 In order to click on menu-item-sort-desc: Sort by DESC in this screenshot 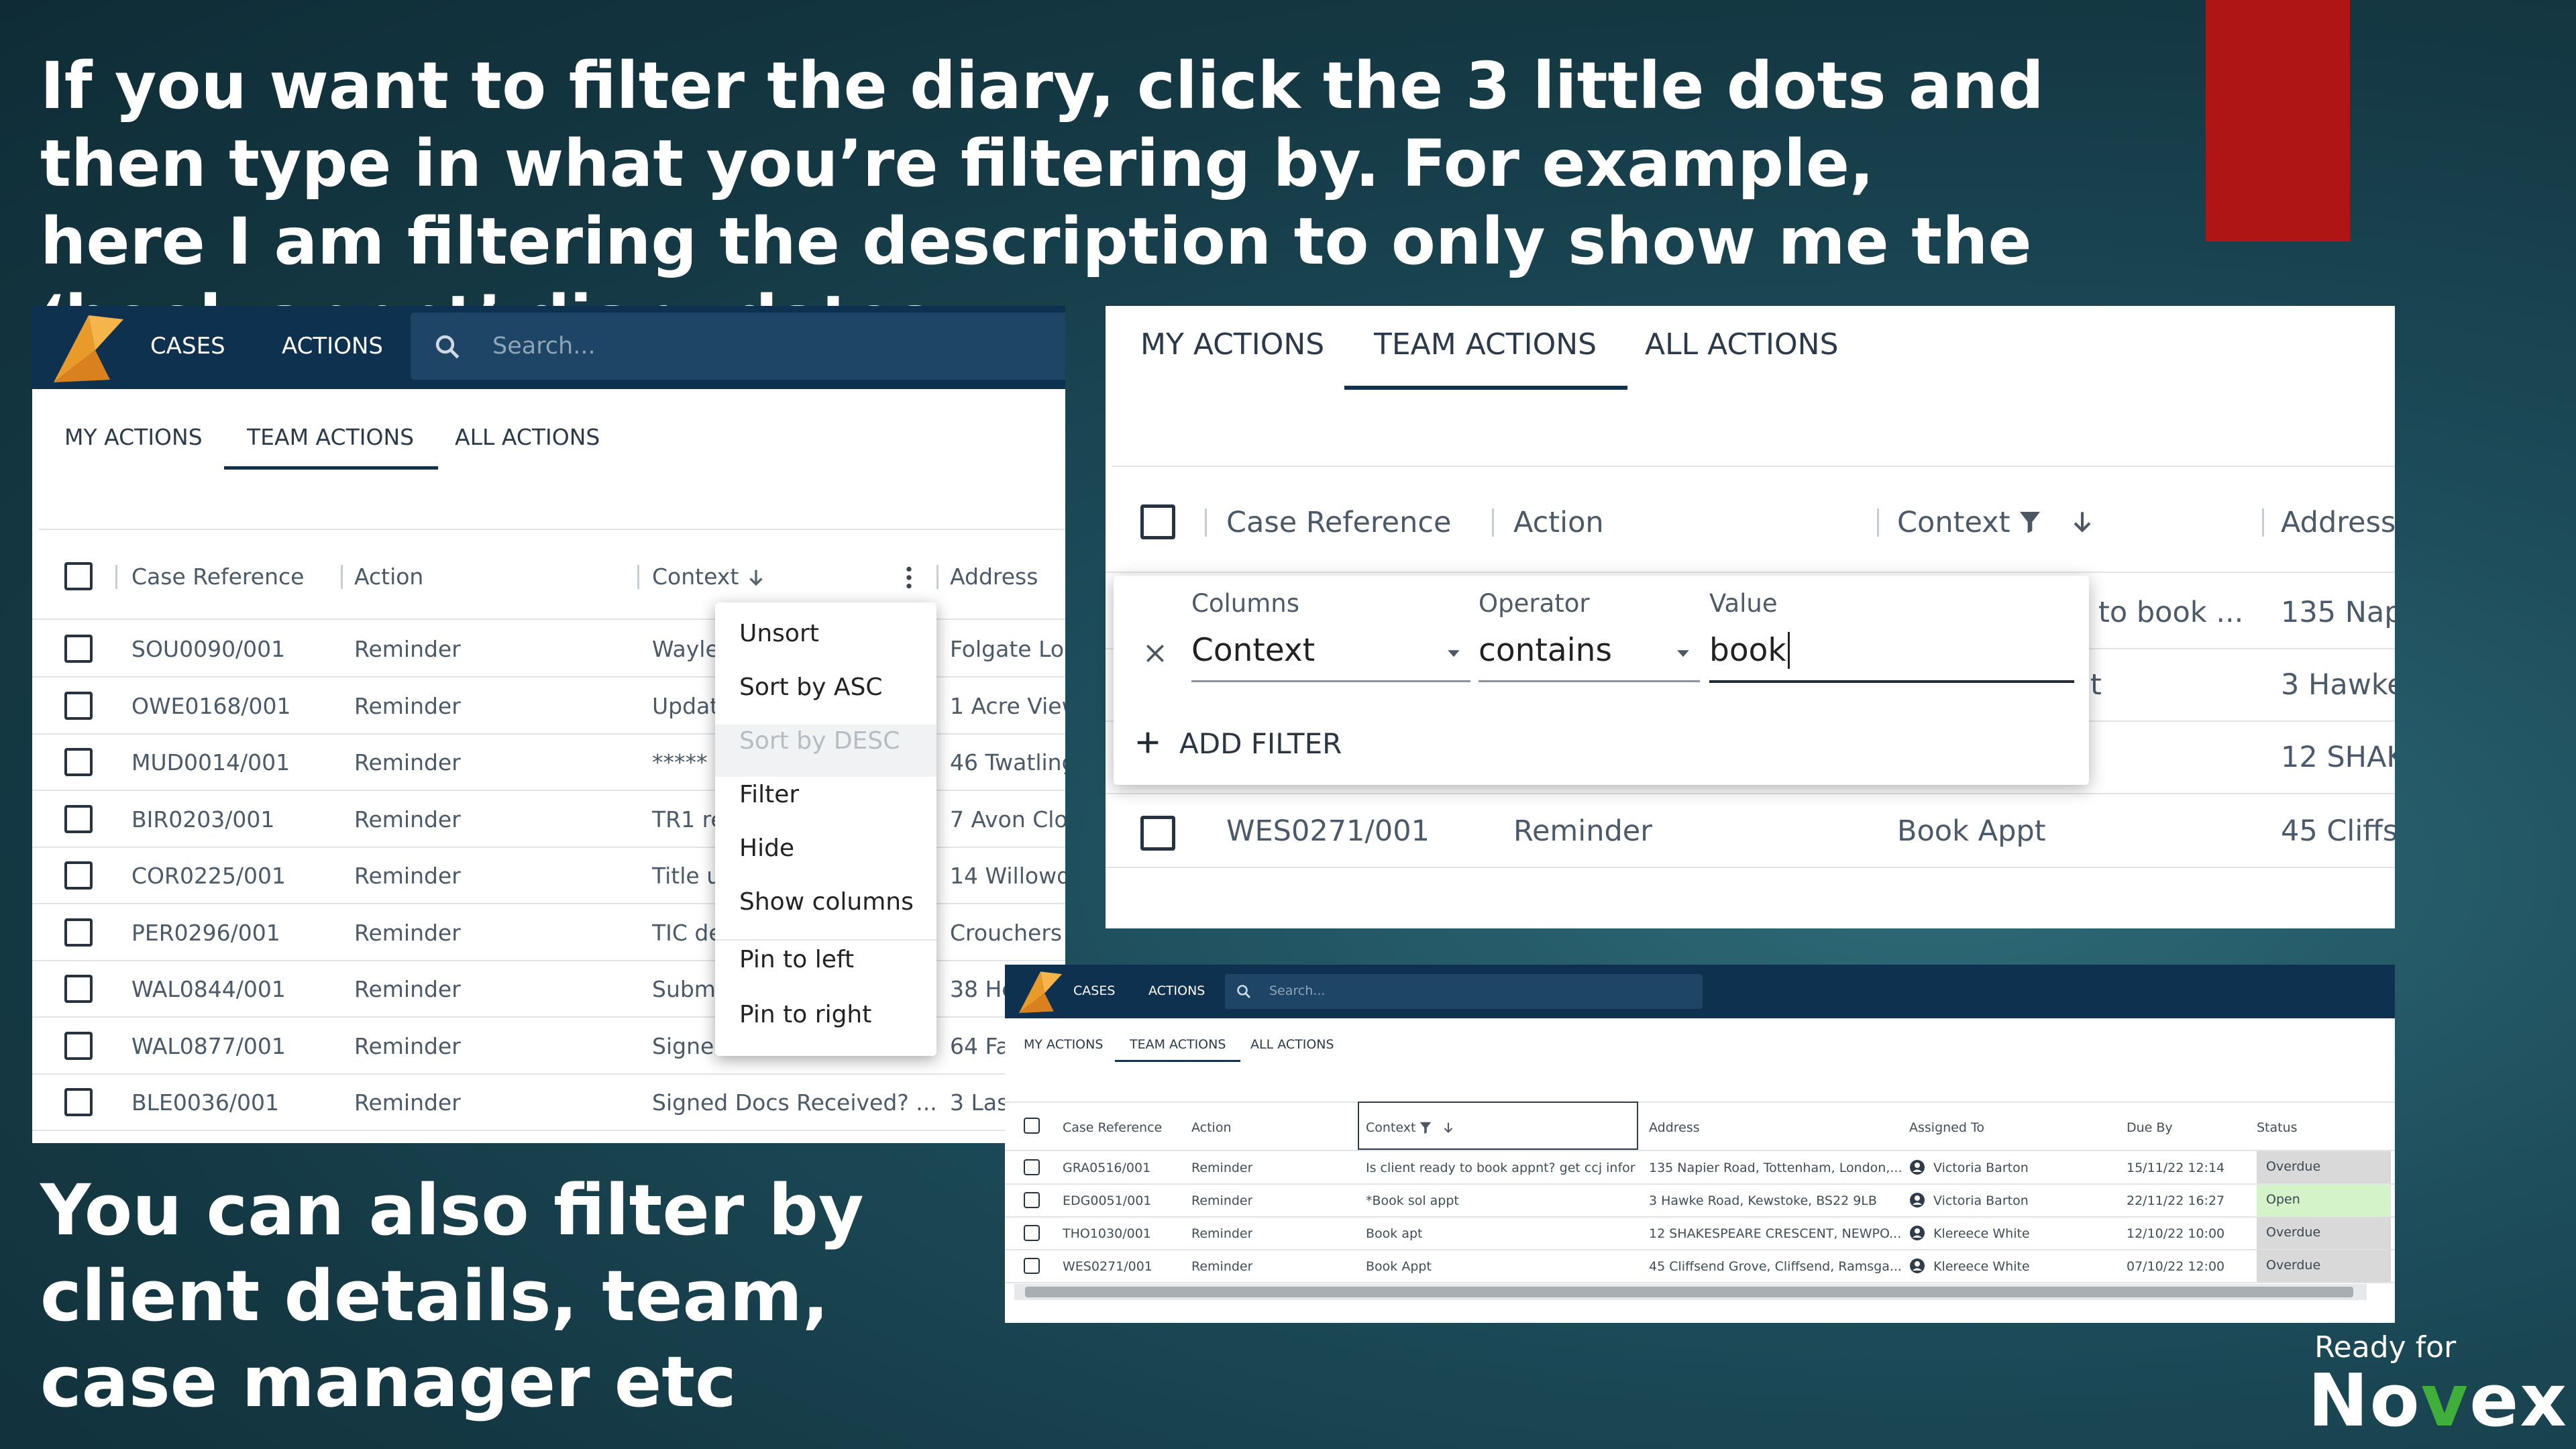, I will do `click(819, 741)`.